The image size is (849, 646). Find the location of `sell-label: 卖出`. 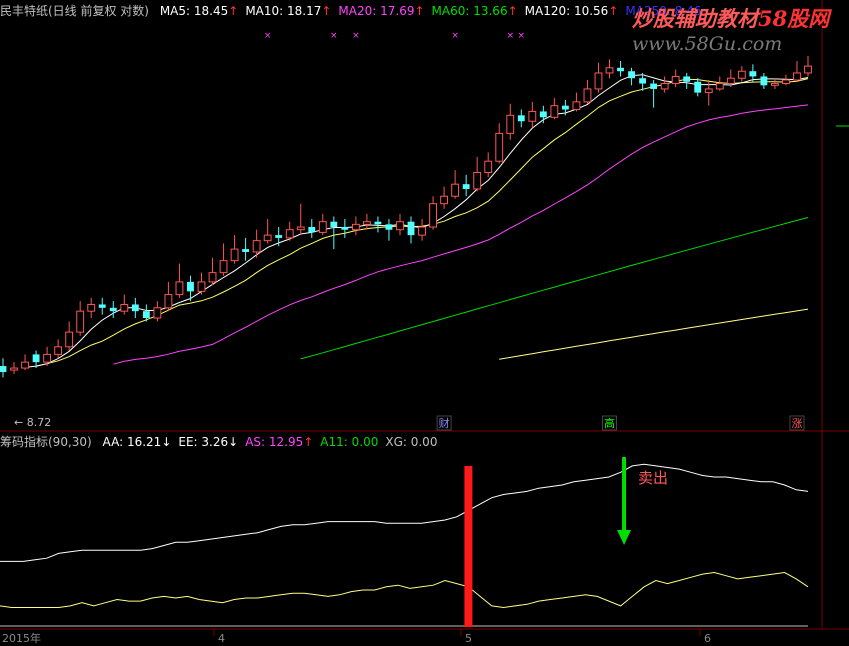

sell-label: 卖出 is located at coordinates (653, 478).